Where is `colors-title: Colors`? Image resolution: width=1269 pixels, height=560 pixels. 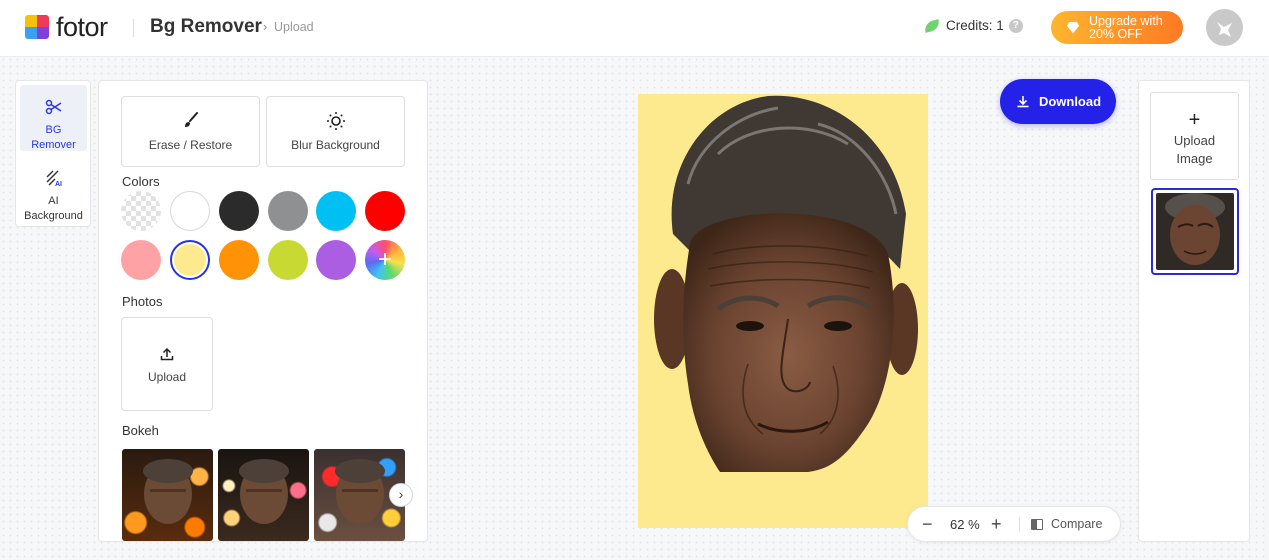 colors-title: Colors is located at coordinates (141, 181).